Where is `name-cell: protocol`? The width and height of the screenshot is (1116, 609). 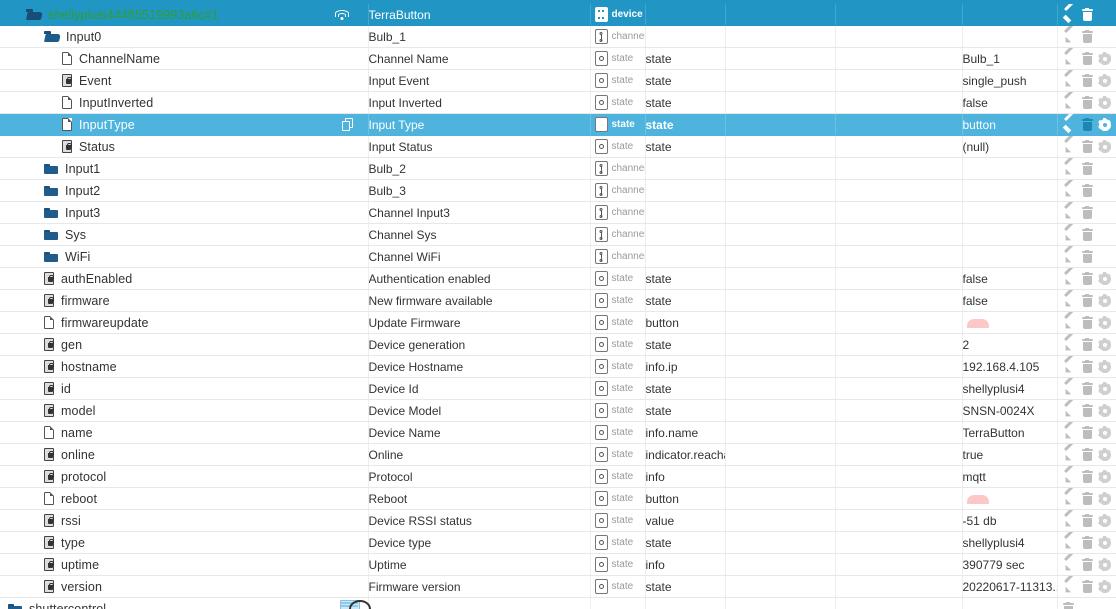 name-cell: protocol is located at coordinates (184, 476).